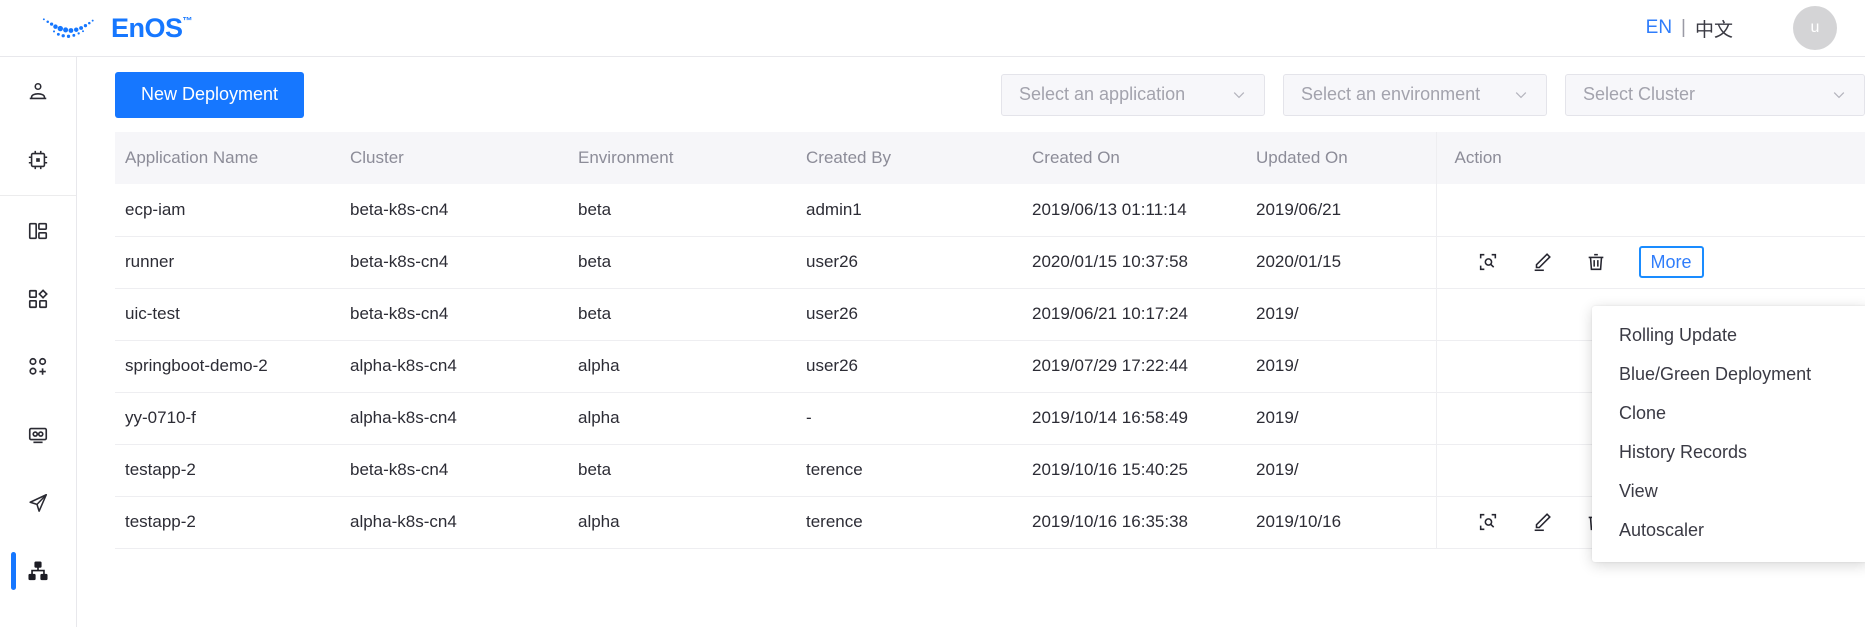  What do you see at coordinates (1728, 374) in the screenshot?
I see `menu-item-blue-green-deployment: Blue/Green Deployment` at bounding box center [1728, 374].